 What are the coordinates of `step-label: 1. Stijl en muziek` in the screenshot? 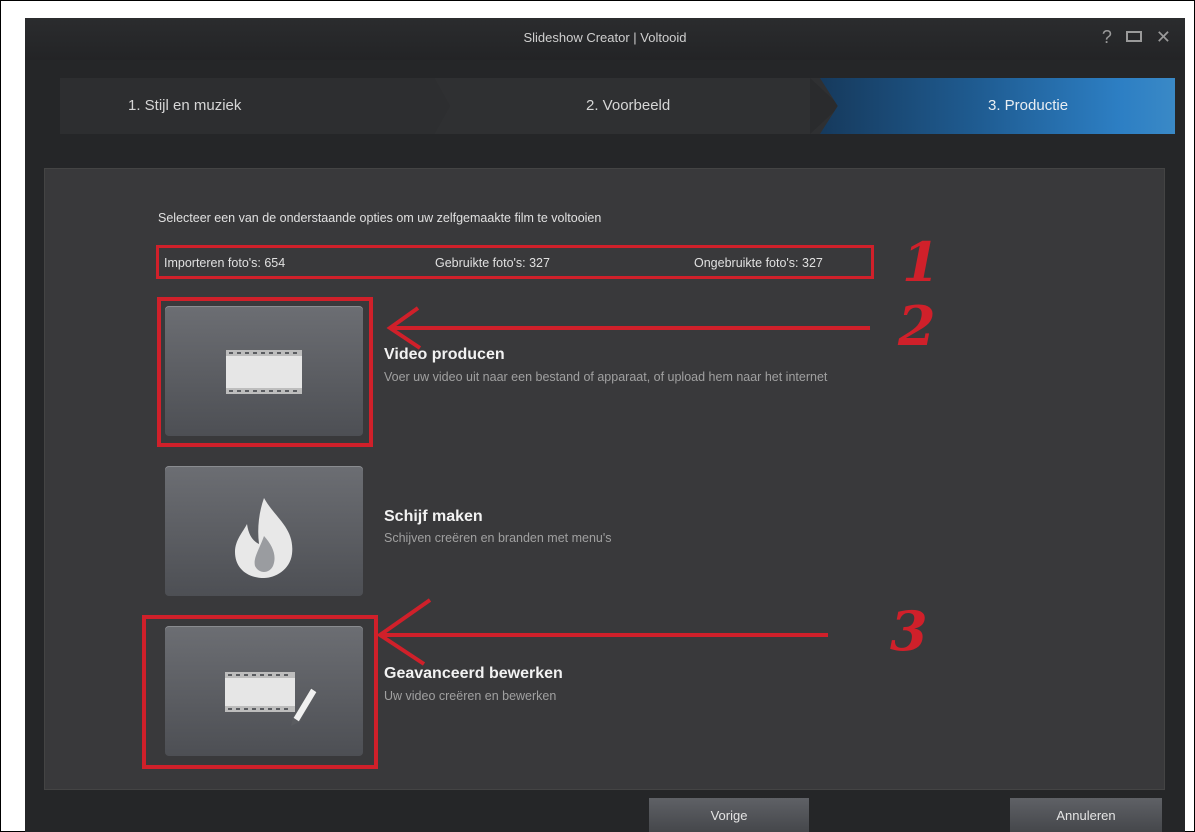 It's located at (185, 105).